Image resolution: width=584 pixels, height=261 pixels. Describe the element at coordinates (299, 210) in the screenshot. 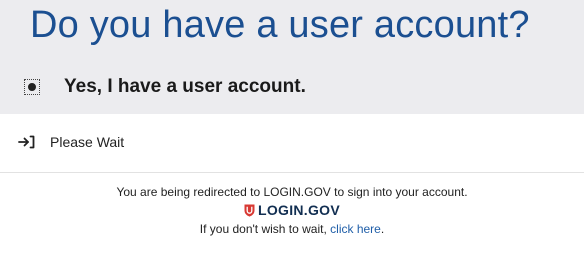

I see `login-gov-logo-text: LOGIN.GOV` at that location.